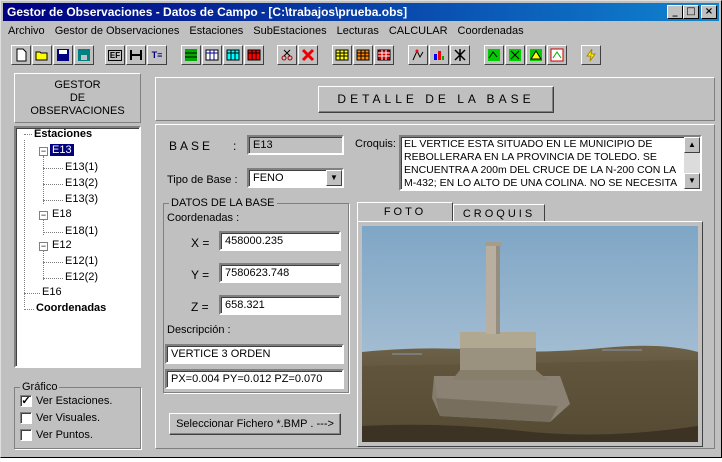 The image size is (722, 462). I want to click on tipo-base-select: FENO ▼, so click(295, 178).